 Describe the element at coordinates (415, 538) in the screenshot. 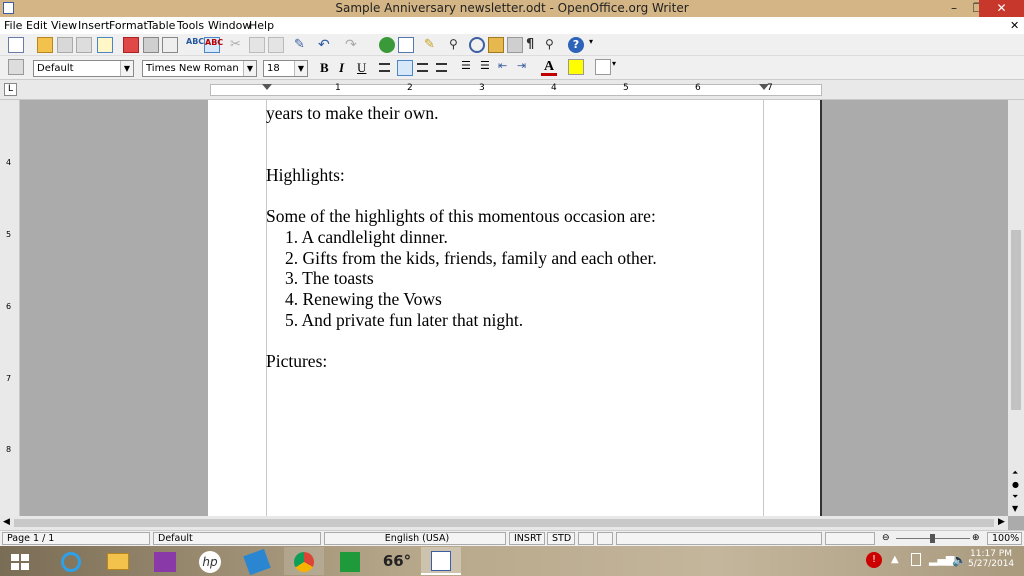

I see `language-indicator: English (USA)` at that location.